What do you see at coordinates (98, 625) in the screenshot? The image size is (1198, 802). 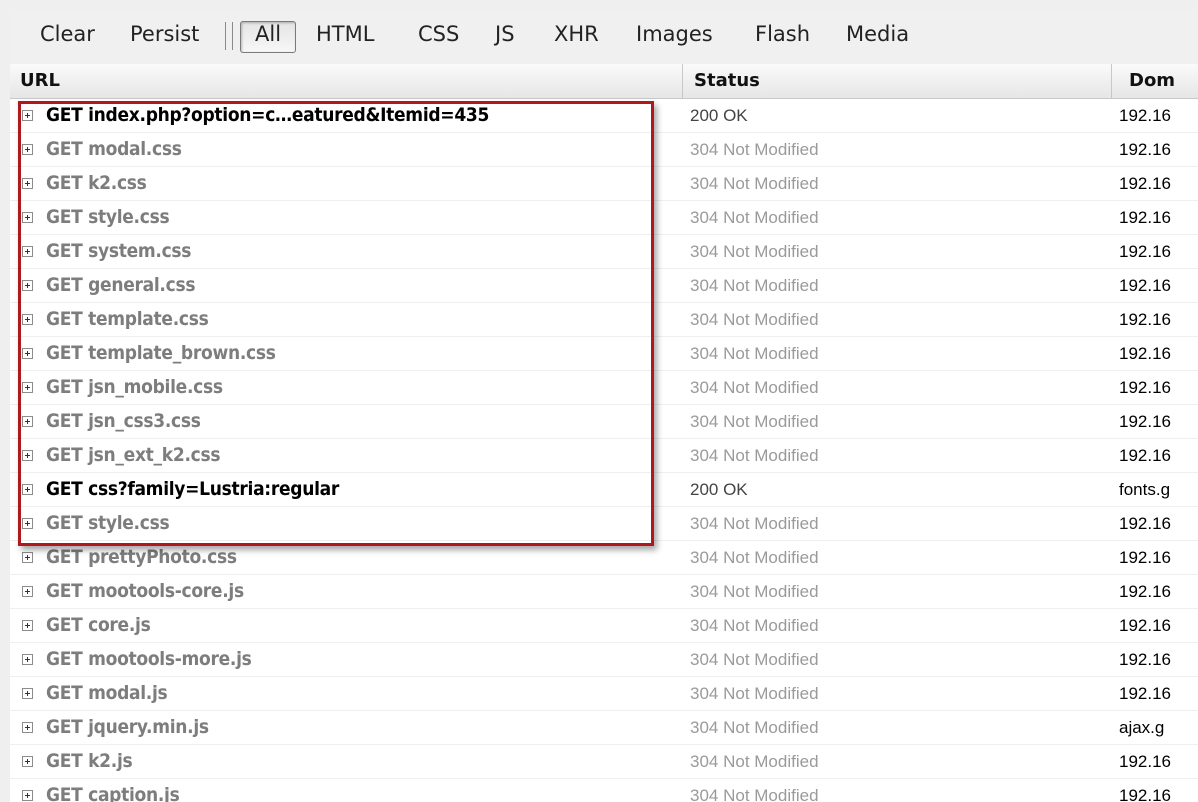 I see `request-url: GET core.js` at bounding box center [98, 625].